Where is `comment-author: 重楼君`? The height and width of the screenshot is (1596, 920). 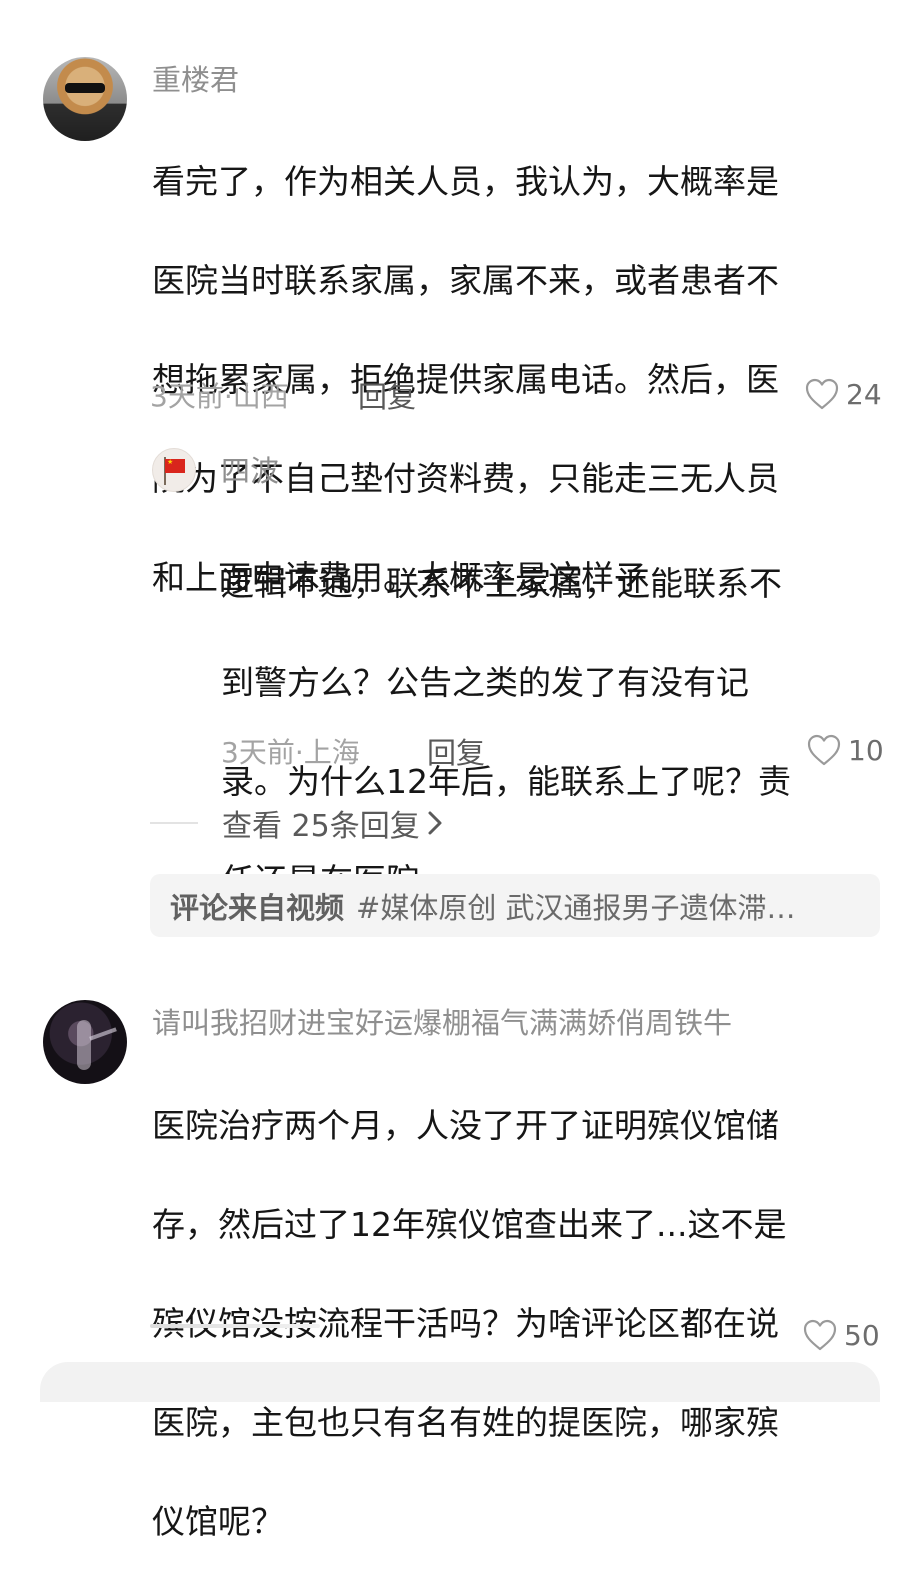
comment-author: 重楼君 is located at coordinates (195, 78).